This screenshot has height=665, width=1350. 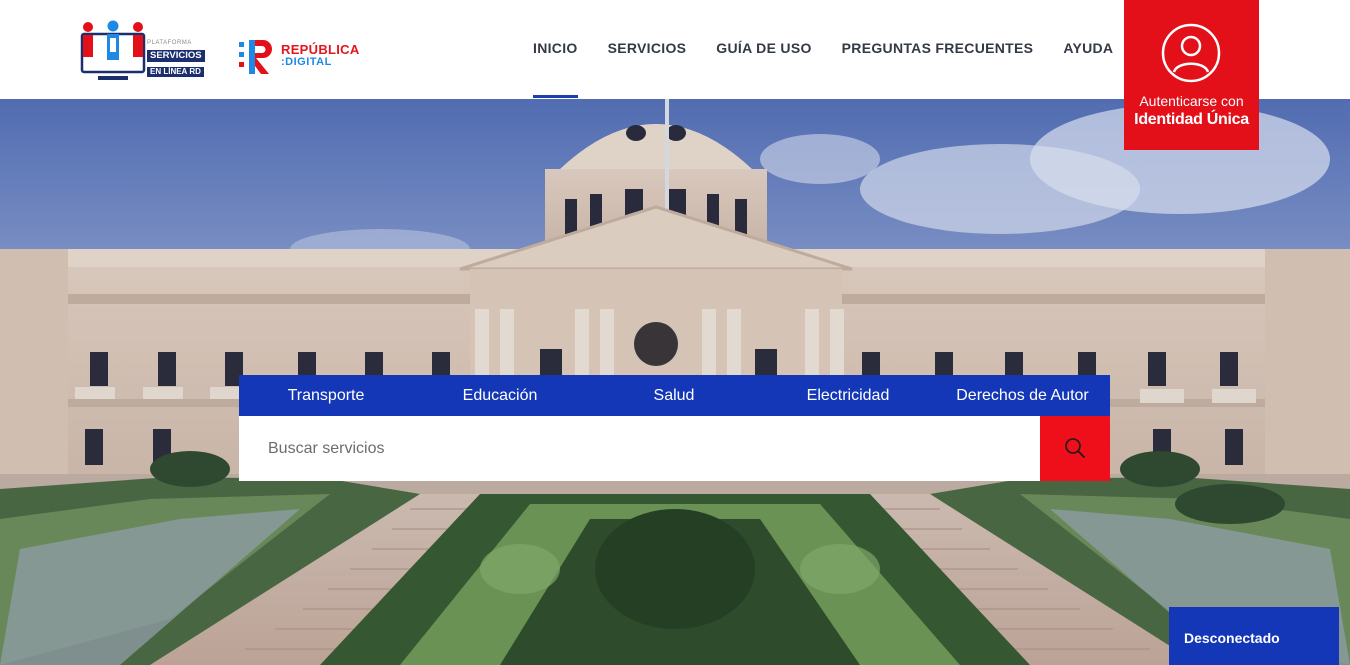 I want to click on nav-guia-de-uso: GUÍA DE USO, so click(x=763, y=49).